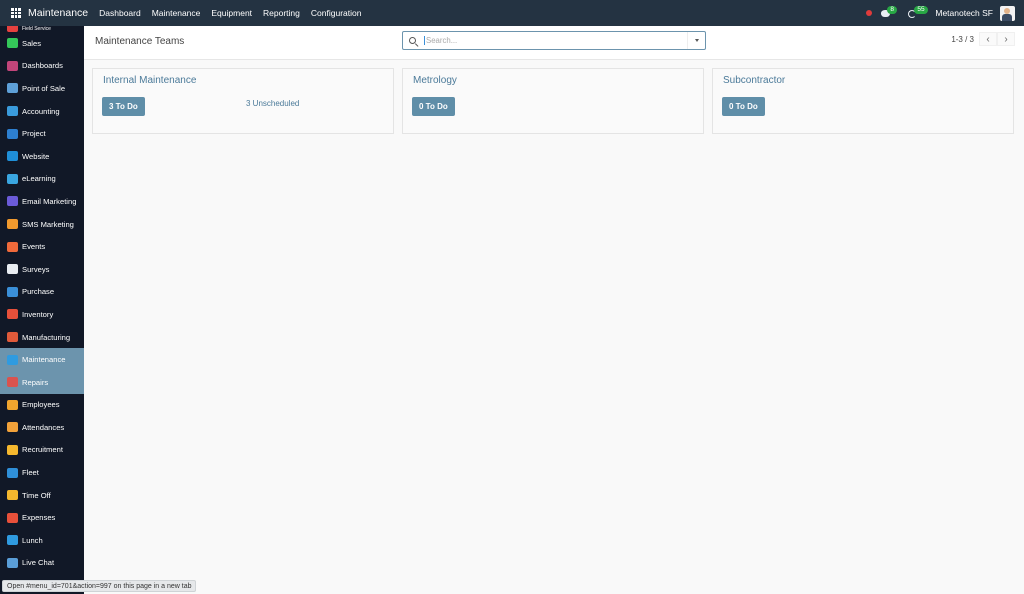 The height and width of the screenshot is (594, 1024). I want to click on sidebar-item-email-marketing: Email Marketing, so click(42, 201).